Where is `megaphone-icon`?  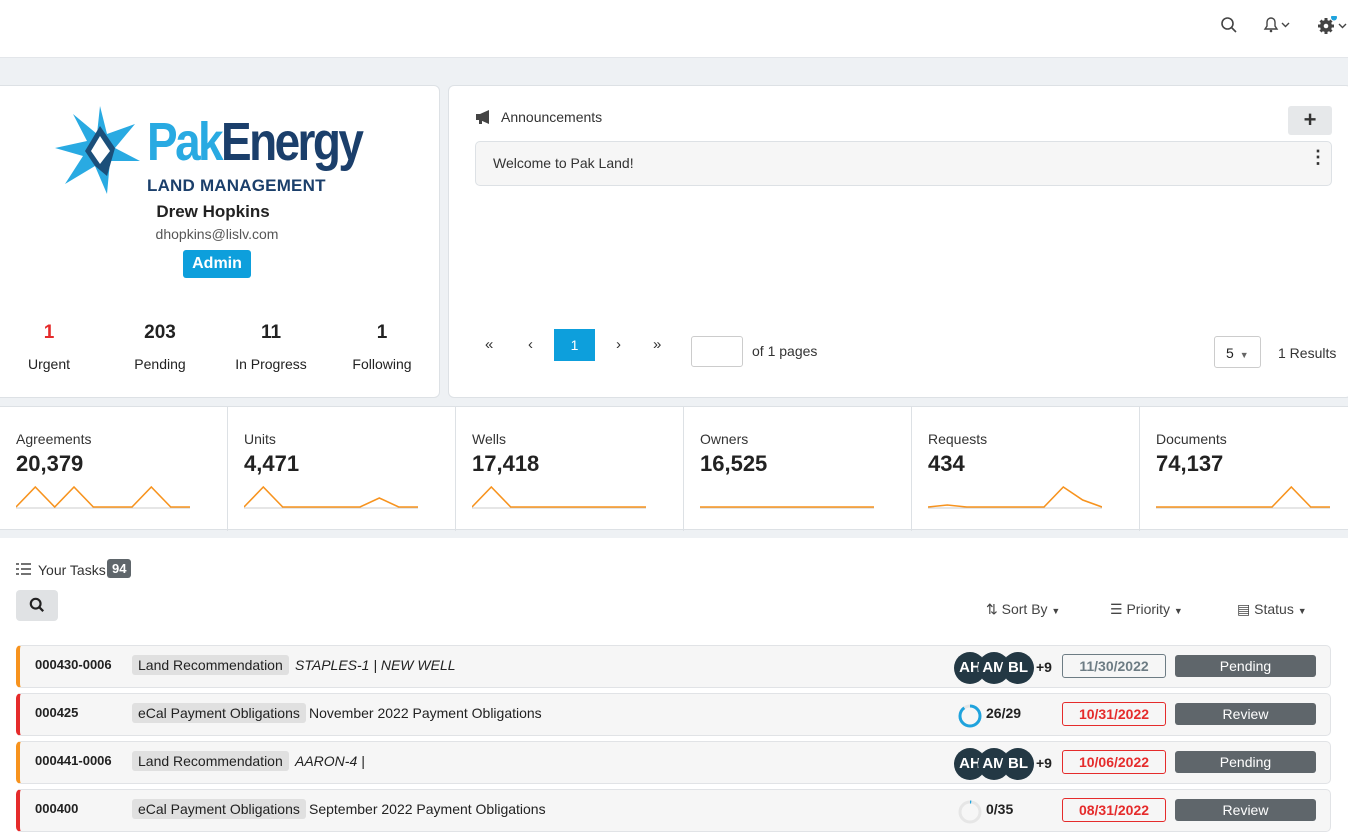
megaphone-icon is located at coordinates (484, 119).